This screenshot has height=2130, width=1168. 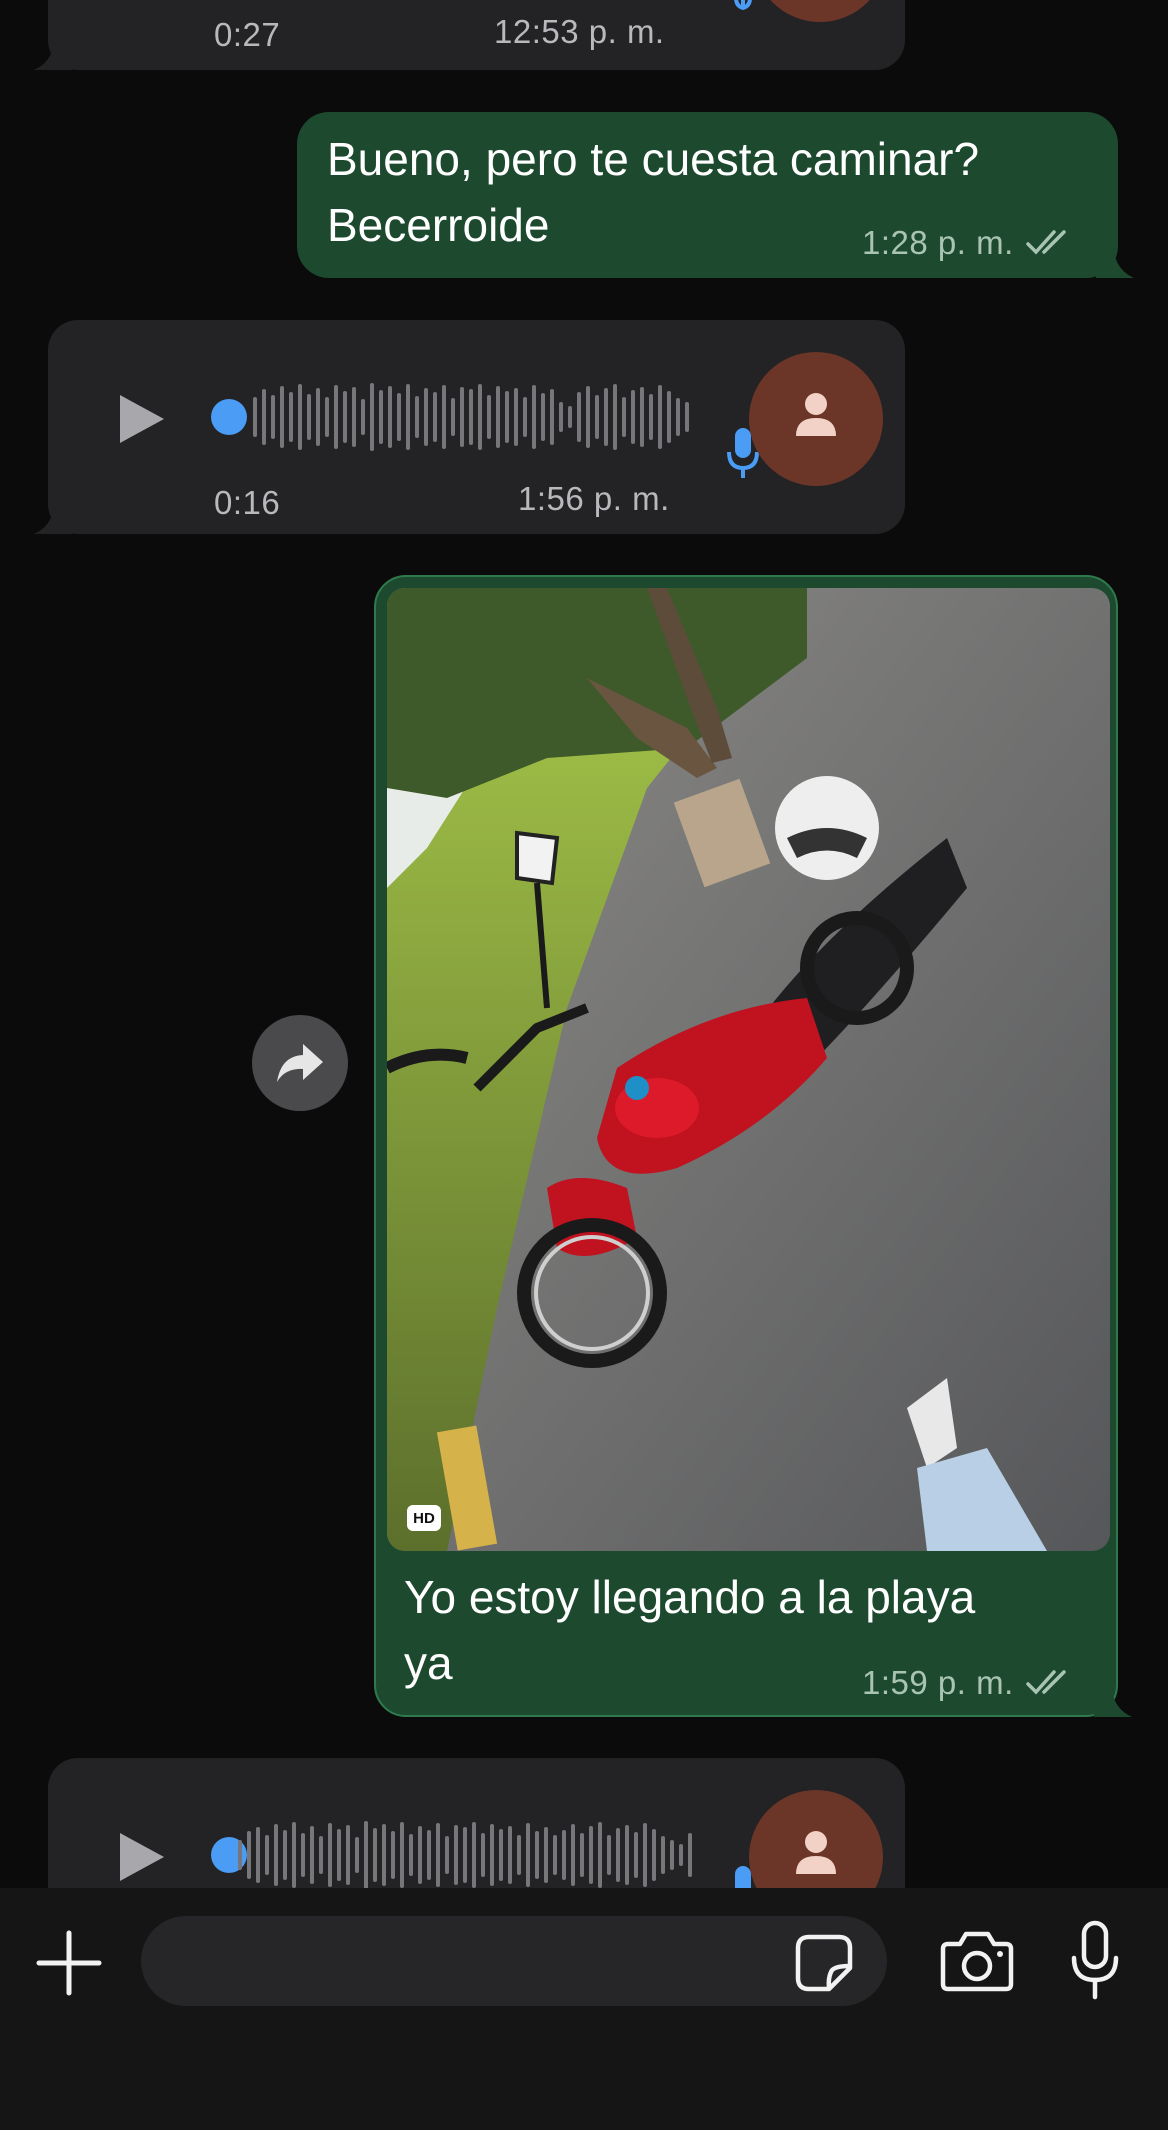 What do you see at coordinates (938, 242) in the screenshot?
I see `message-time: 1:28 p. m.` at bounding box center [938, 242].